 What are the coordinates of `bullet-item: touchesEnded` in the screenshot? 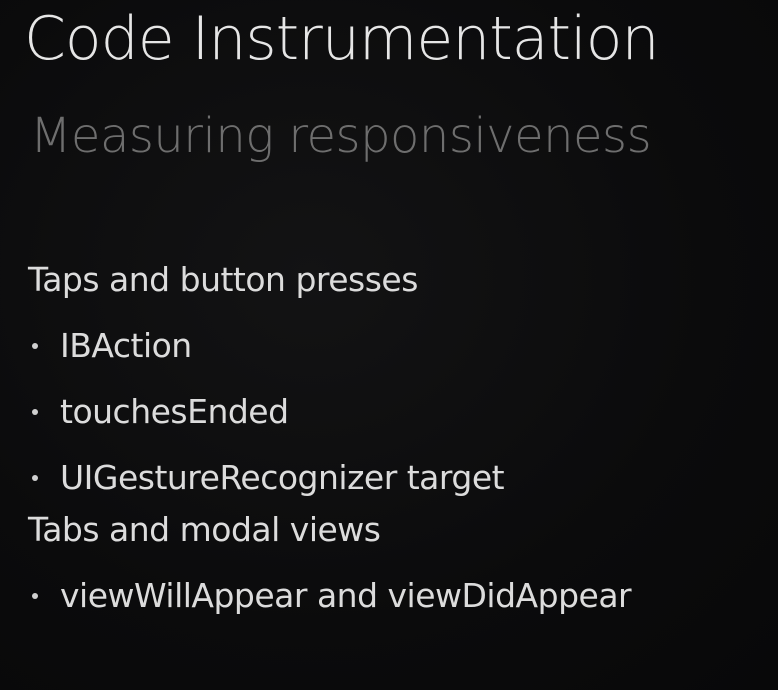 It's located at (398, 412).